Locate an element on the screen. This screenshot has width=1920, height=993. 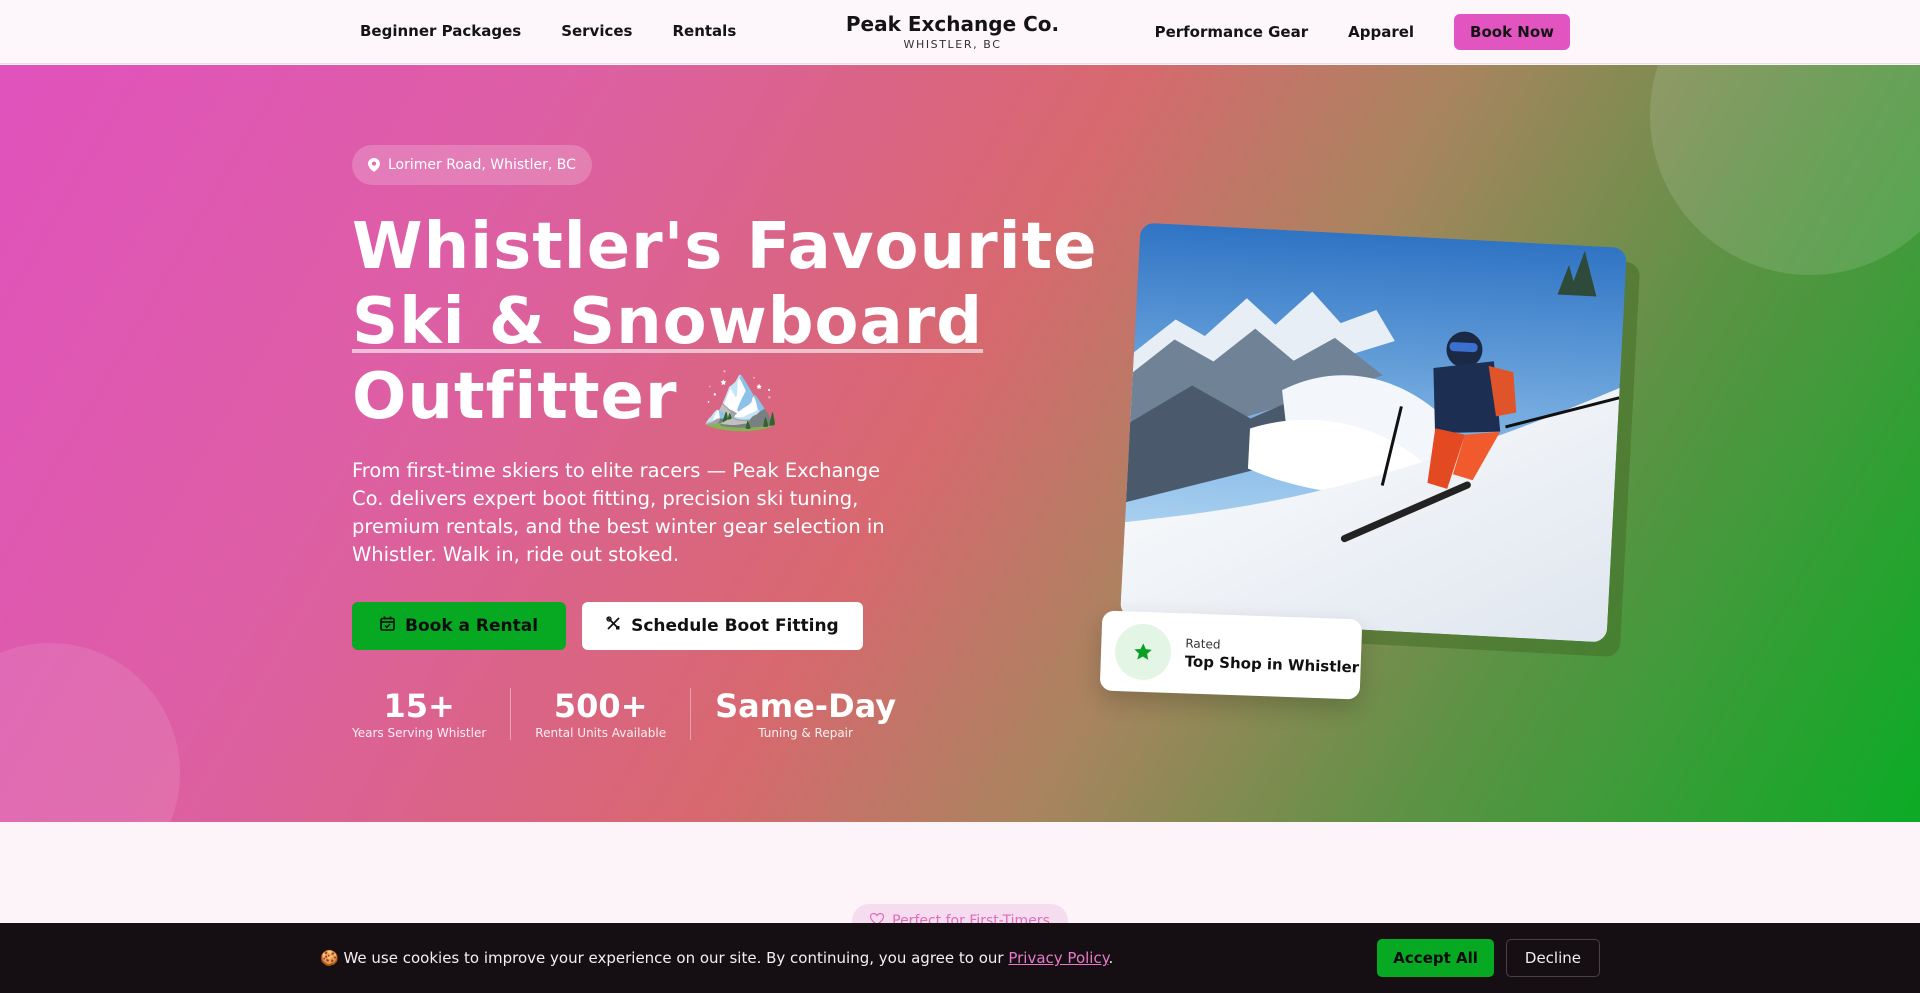
stat-label: Rental Units Available is located at coordinates (601, 733).